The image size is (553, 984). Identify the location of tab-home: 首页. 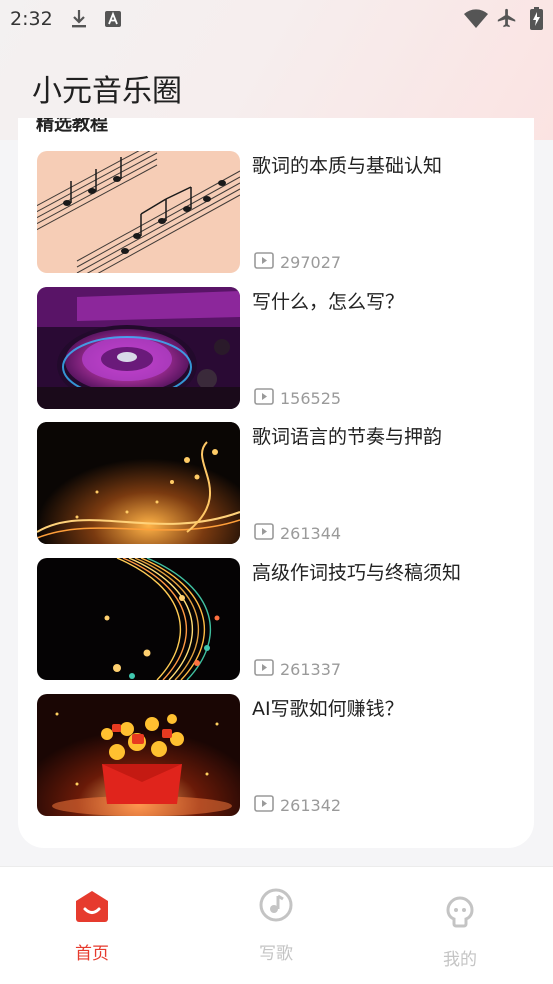
(92, 925).